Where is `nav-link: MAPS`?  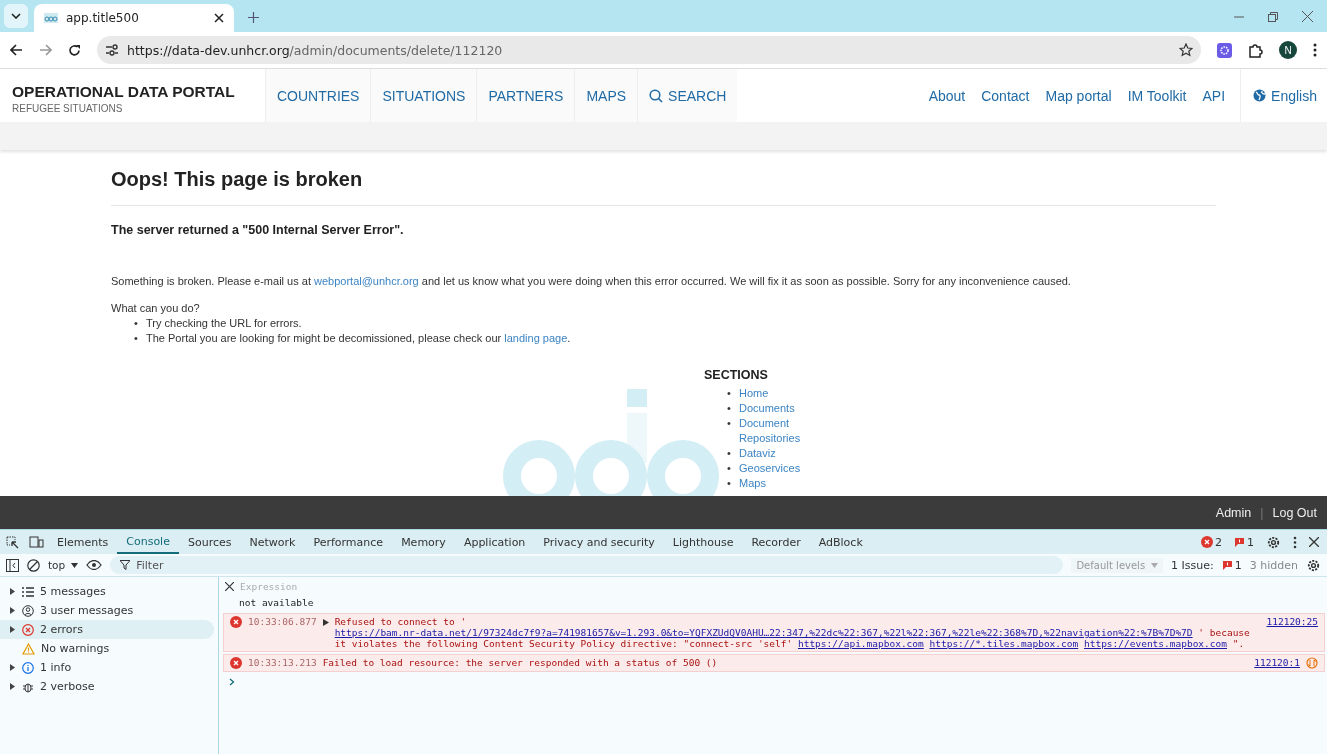
nav-link: MAPS is located at coordinates (606, 95).